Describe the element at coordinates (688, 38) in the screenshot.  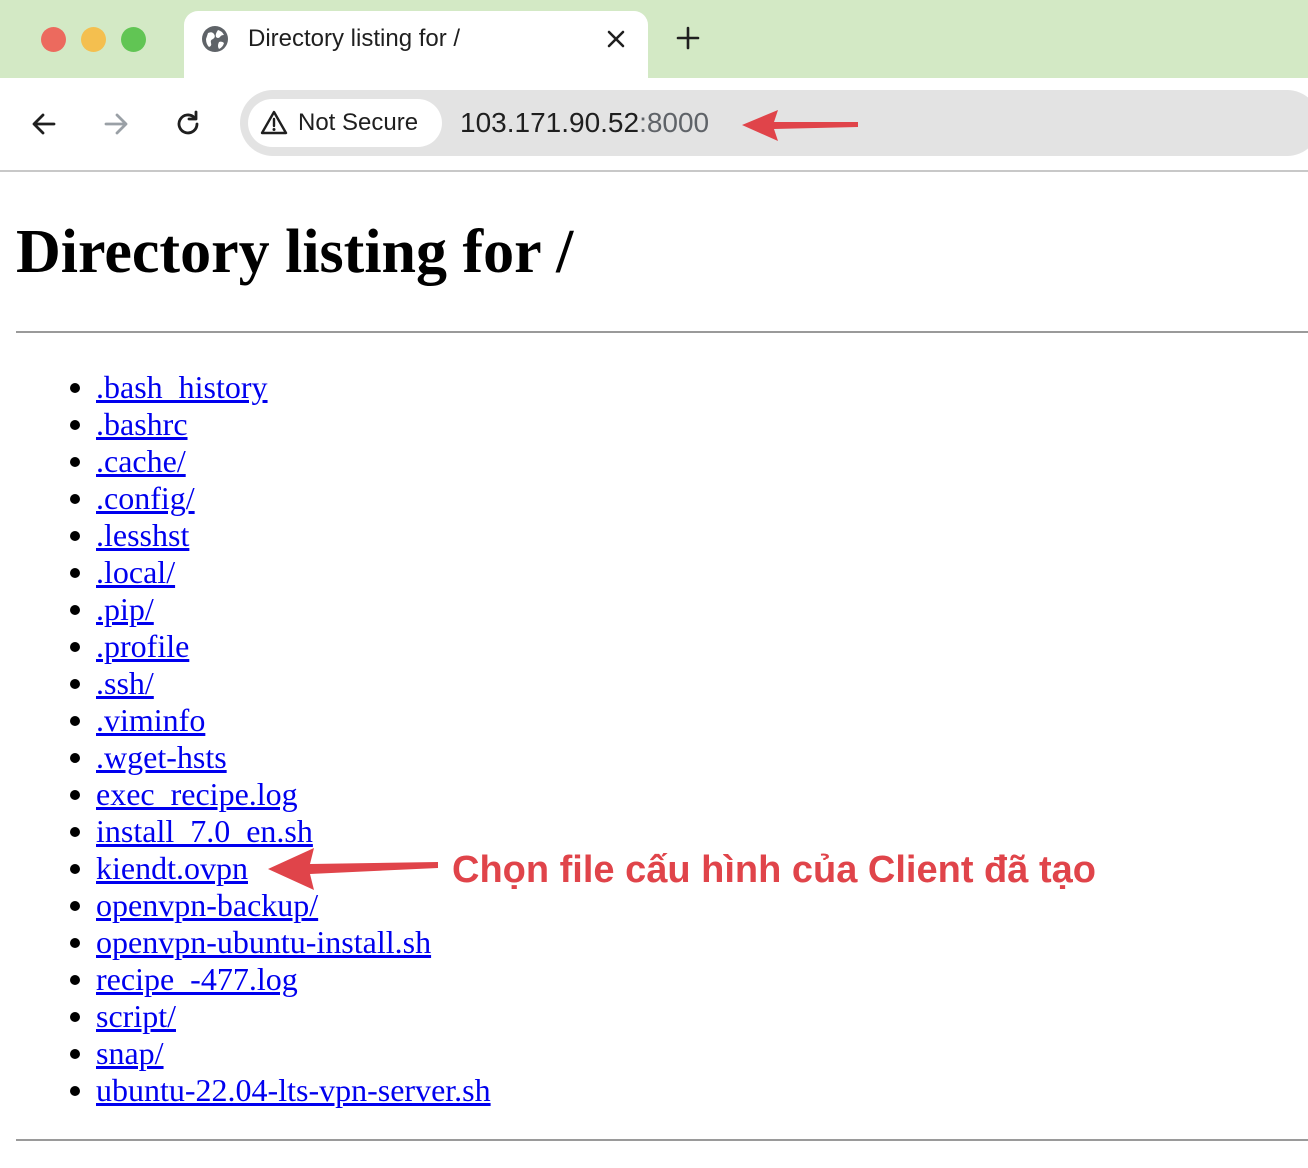
I see `new-tab-icon` at that location.